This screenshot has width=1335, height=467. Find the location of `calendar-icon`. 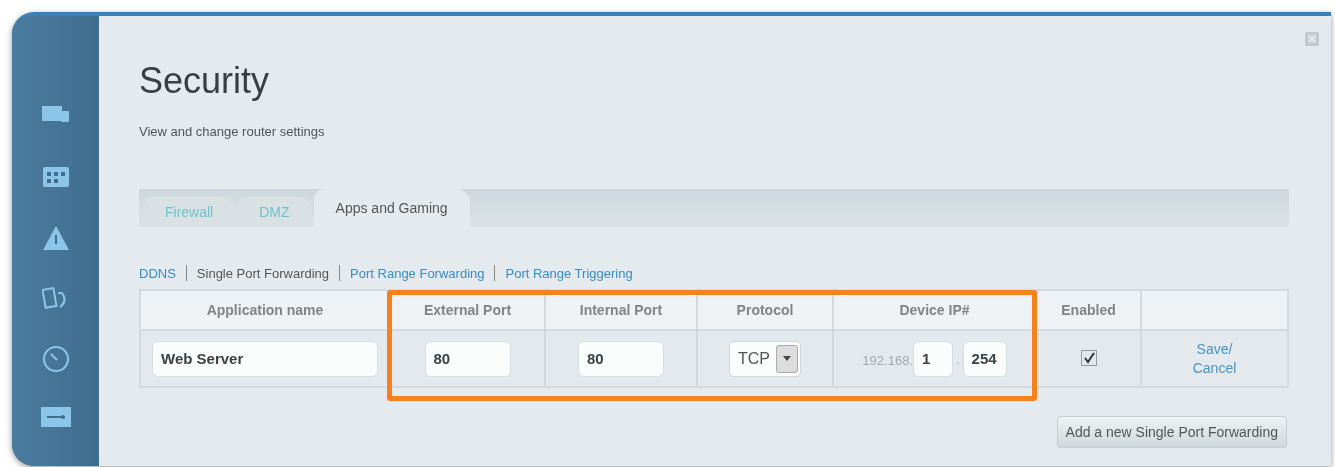

calendar-icon is located at coordinates (55, 176).